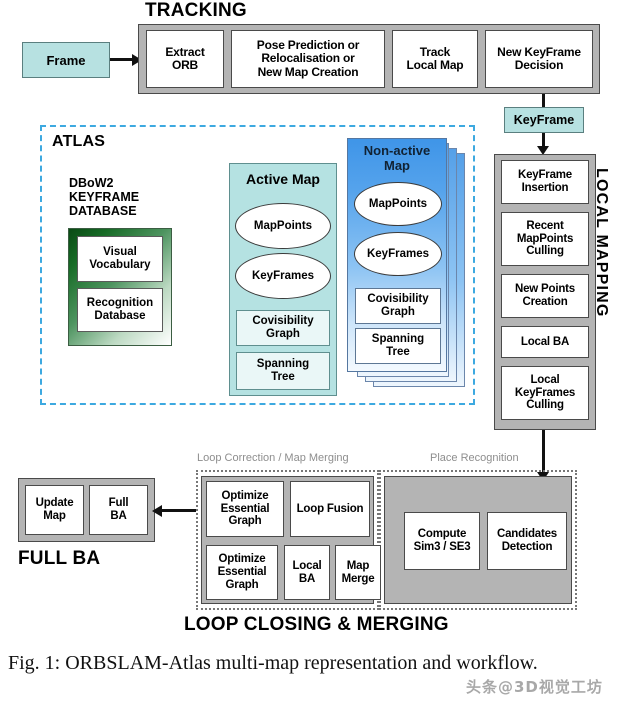 The height and width of the screenshot is (713, 640). I want to click on line: Loop Fusion, so click(330, 508).